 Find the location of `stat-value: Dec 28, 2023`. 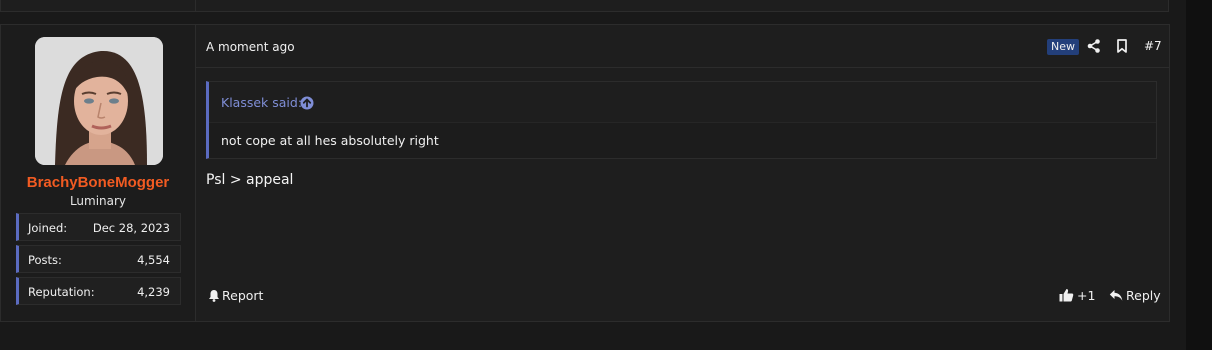

stat-value: Dec 28, 2023 is located at coordinates (131, 228).